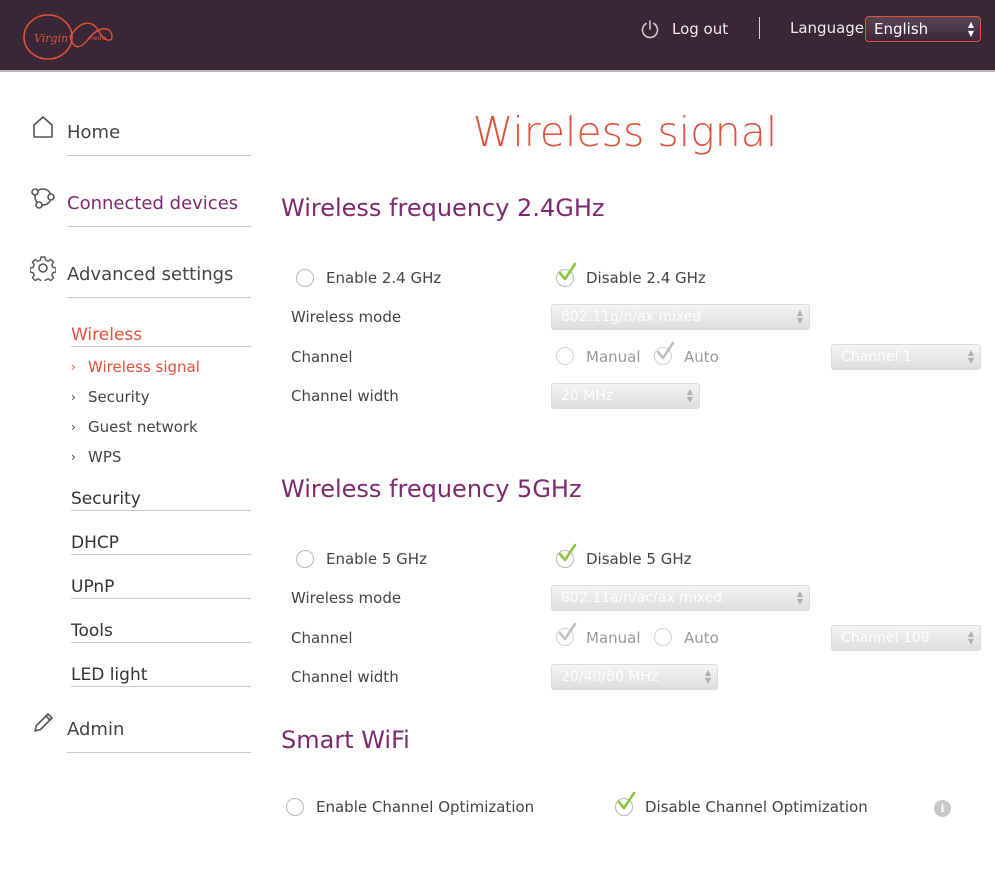 The height and width of the screenshot is (891, 995). Describe the element at coordinates (901, 29) in the screenshot. I see `language-value: English` at that location.